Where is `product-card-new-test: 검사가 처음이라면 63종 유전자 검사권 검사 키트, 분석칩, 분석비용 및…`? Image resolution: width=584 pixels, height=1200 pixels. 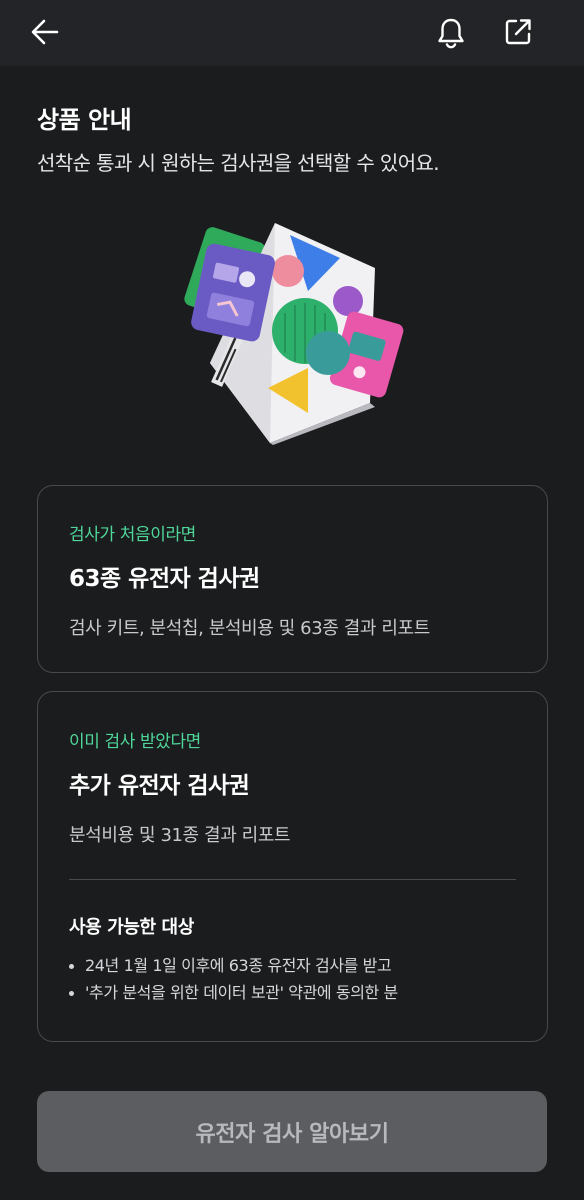 product-card-new-test: 검사가 처음이라면 63종 유전자 검사권 검사 키트, 분석칩, 분석비용 및… is located at coordinates (292, 579).